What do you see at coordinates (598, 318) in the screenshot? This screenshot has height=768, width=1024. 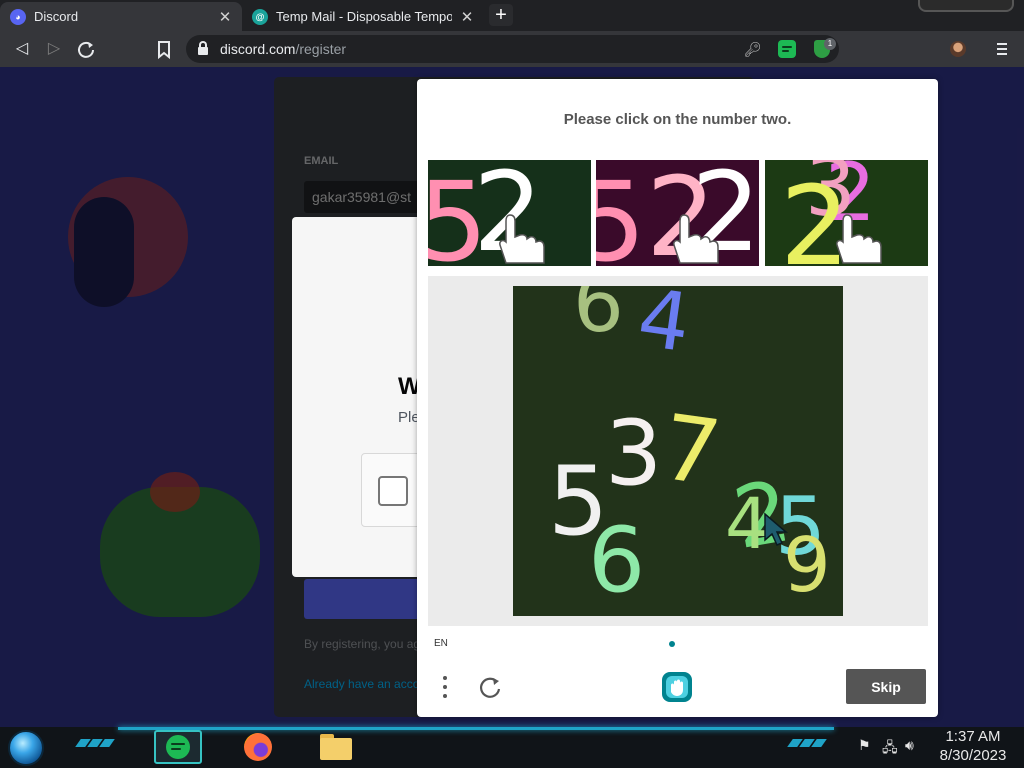 I see `digit-6-top: 6` at bounding box center [598, 318].